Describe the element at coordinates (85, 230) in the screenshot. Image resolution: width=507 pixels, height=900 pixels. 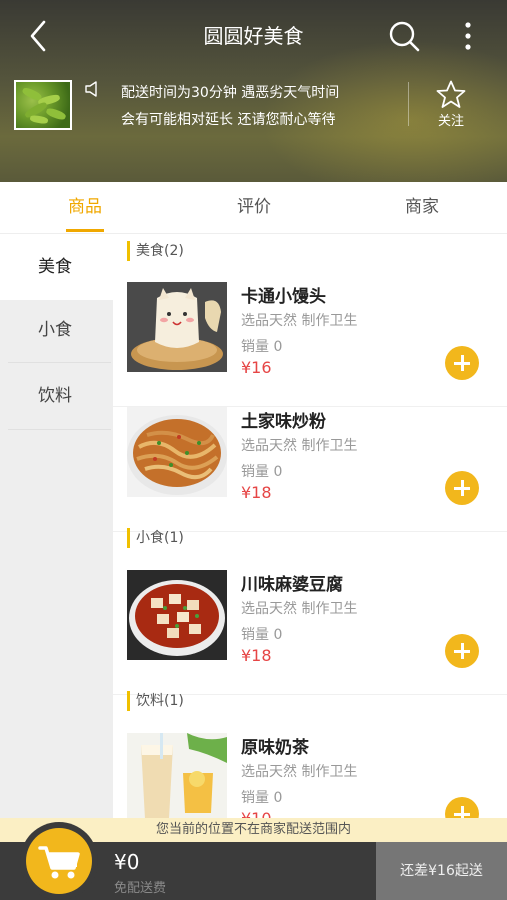
I see `active-tab-indicator` at that location.